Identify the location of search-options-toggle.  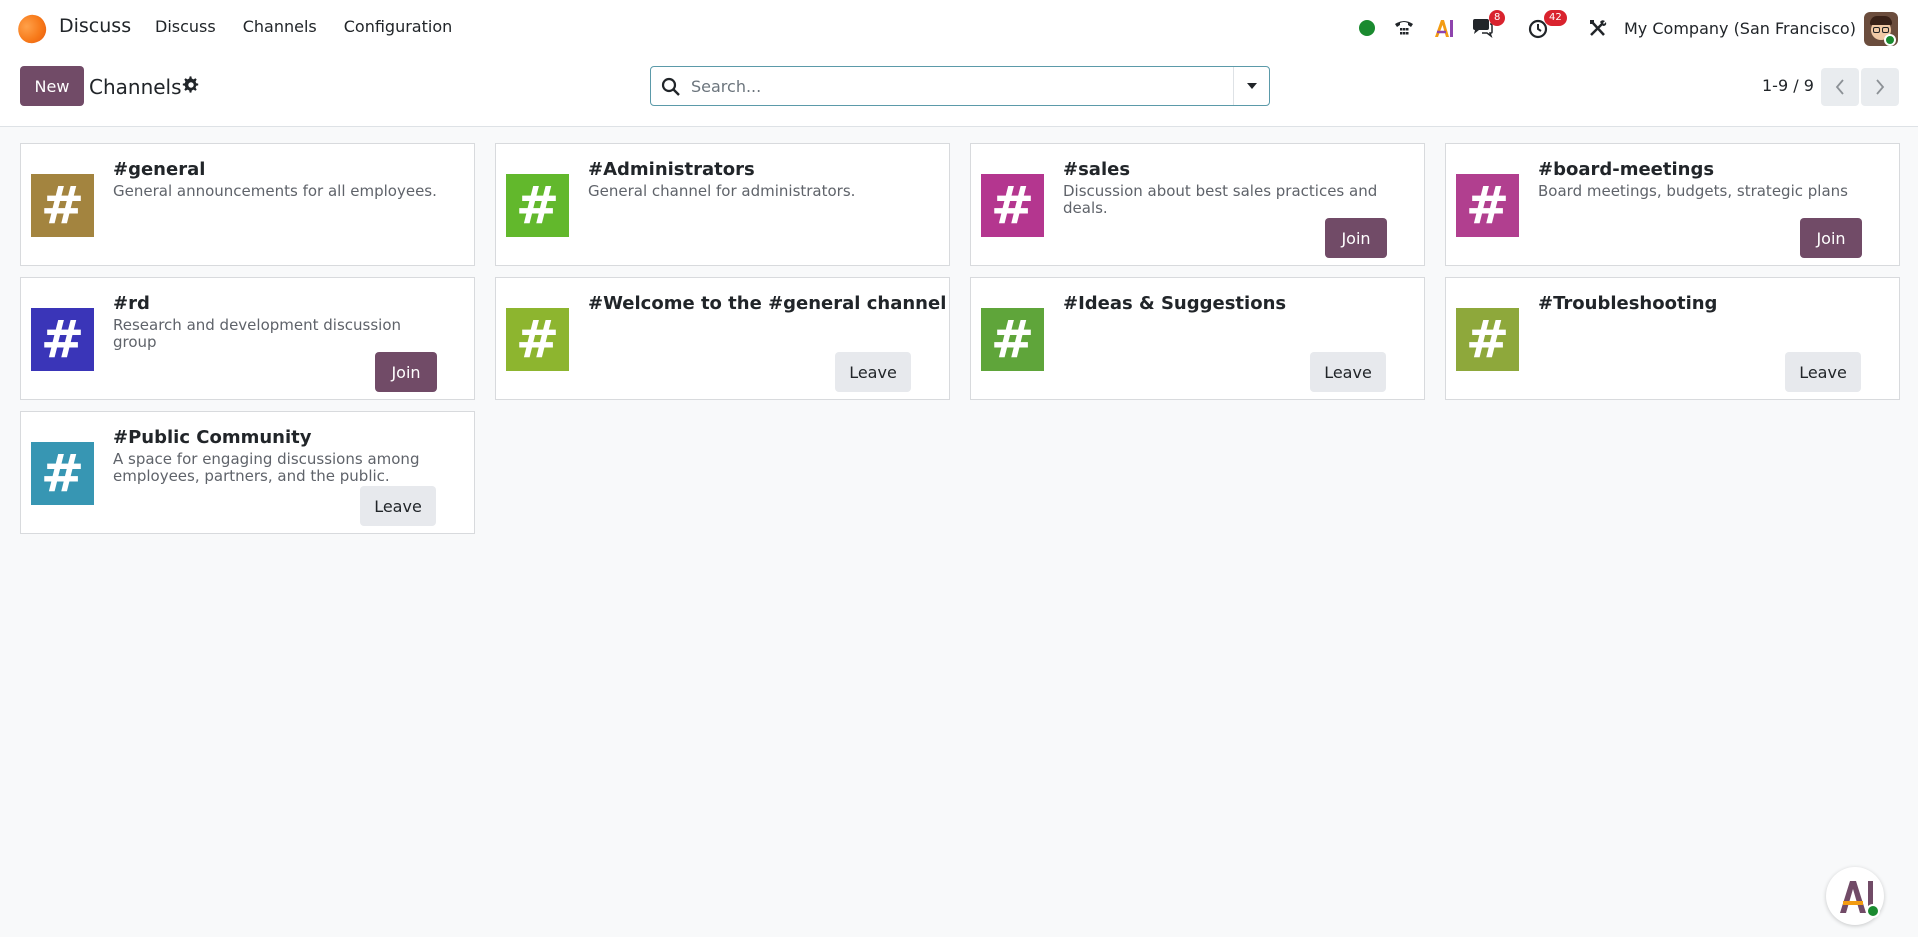
(1251, 86).